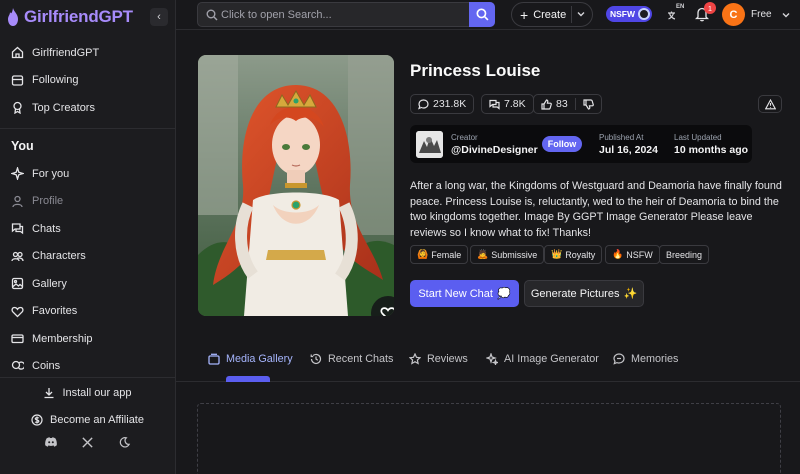 The width and height of the screenshot is (800, 474). I want to click on sidebar-item-label: Chats, so click(46, 228).